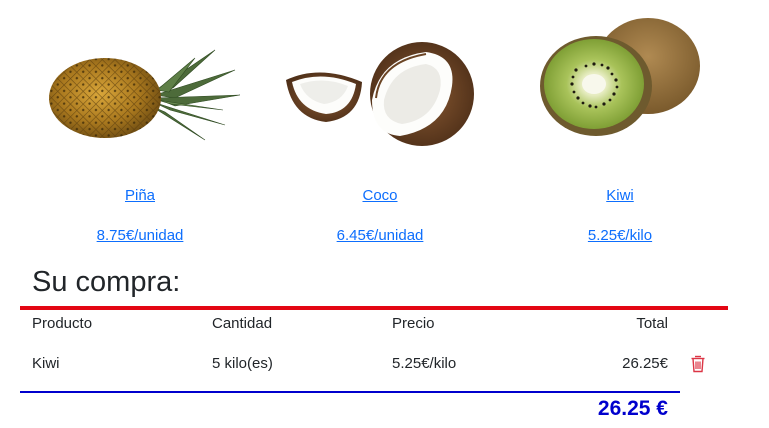 Image resolution: width=769 pixels, height=428 pixels. Describe the element at coordinates (140, 235) in the screenshot. I see `product-price-pina: 8.75€/unidad` at that location.